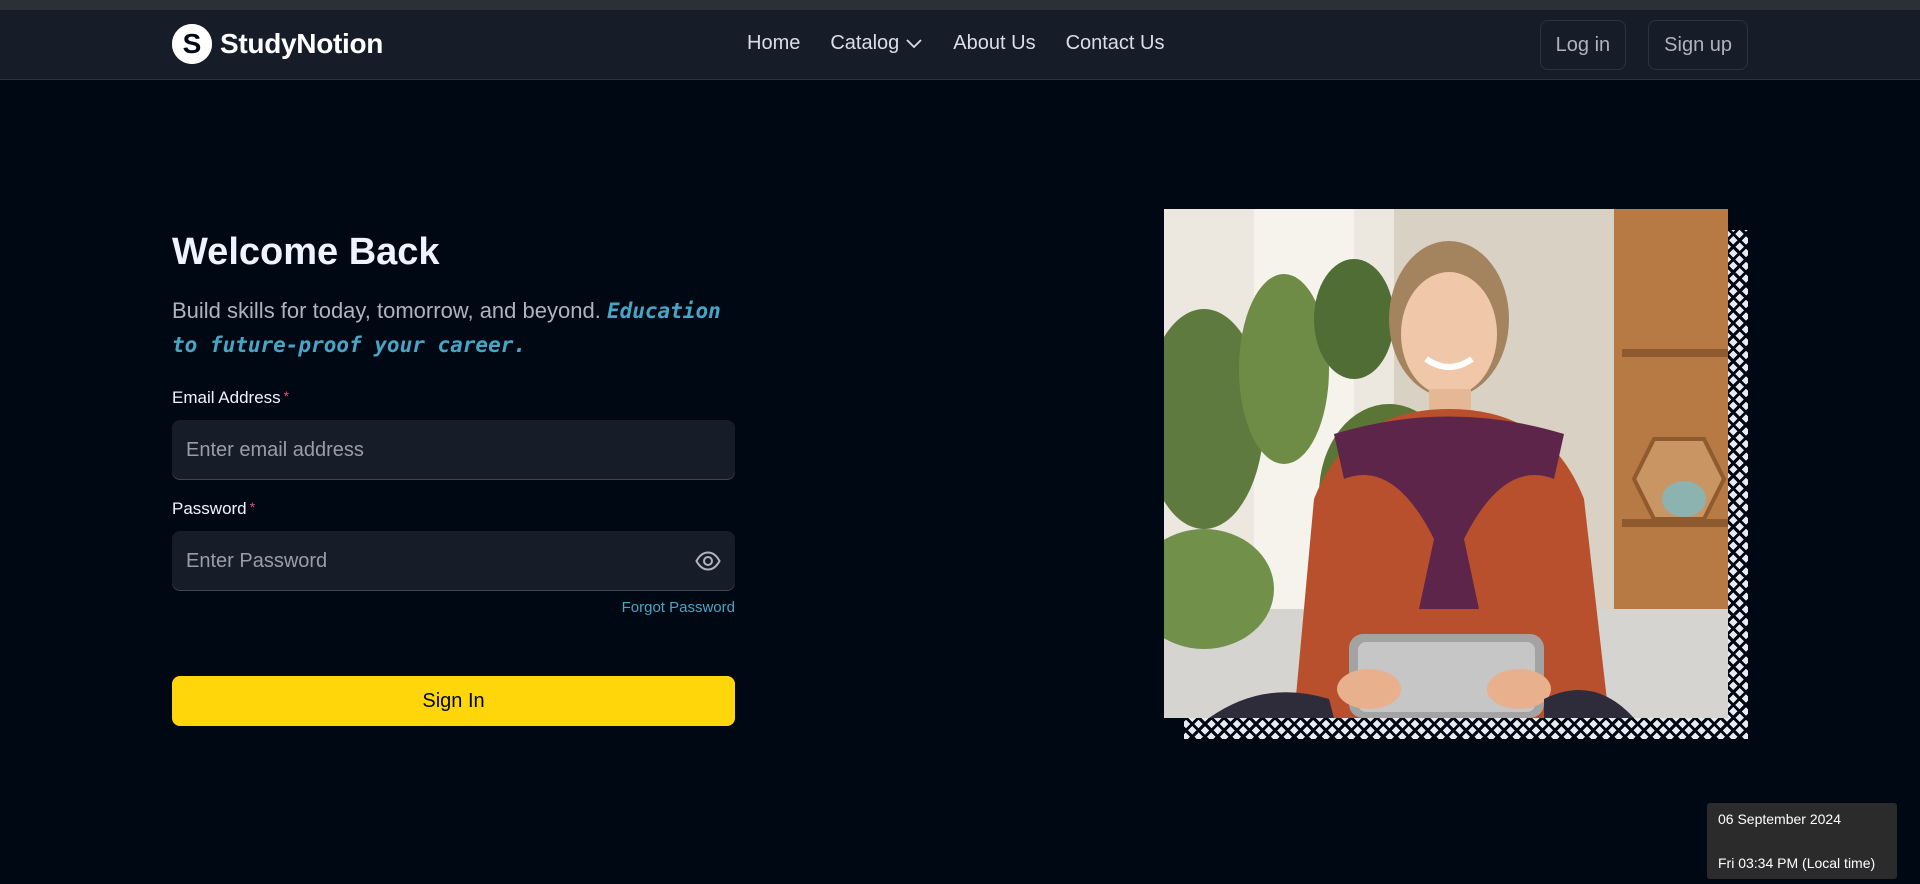 This screenshot has height=884, width=1920. I want to click on password-field-group: Password * Enter Password, so click(453, 545).